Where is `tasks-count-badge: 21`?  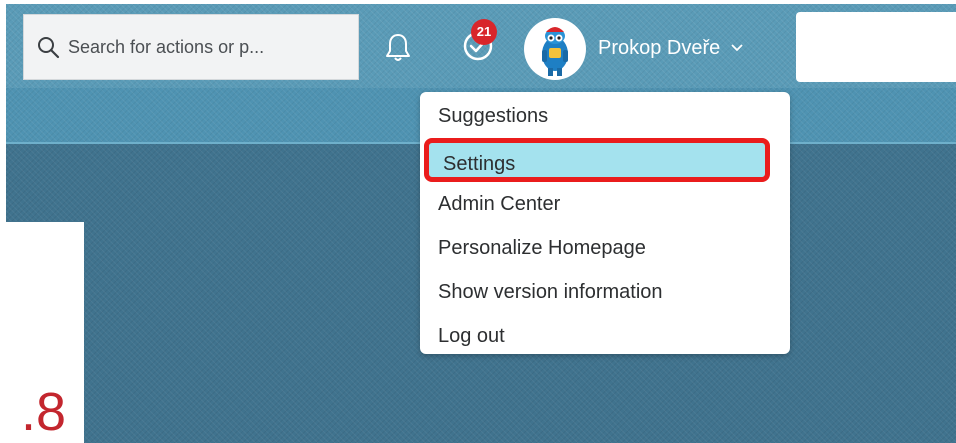
tasks-count-badge: 21 is located at coordinates (484, 32).